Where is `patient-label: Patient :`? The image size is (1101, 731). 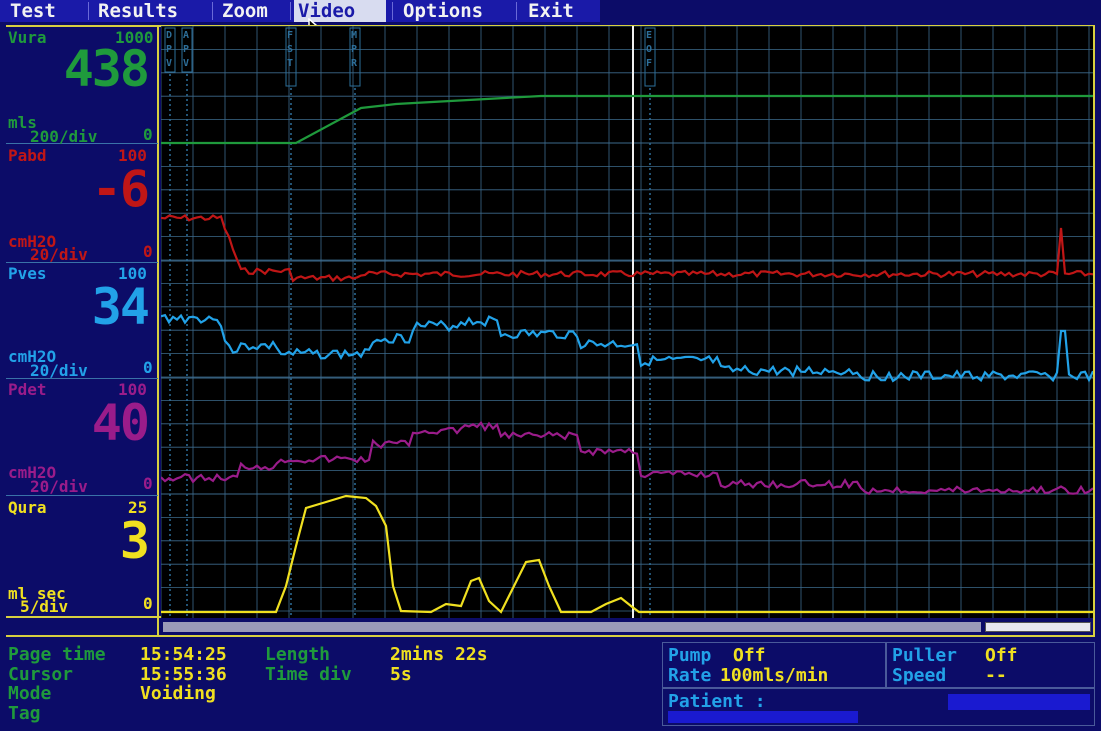
patient-label: Patient : is located at coordinates (717, 701).